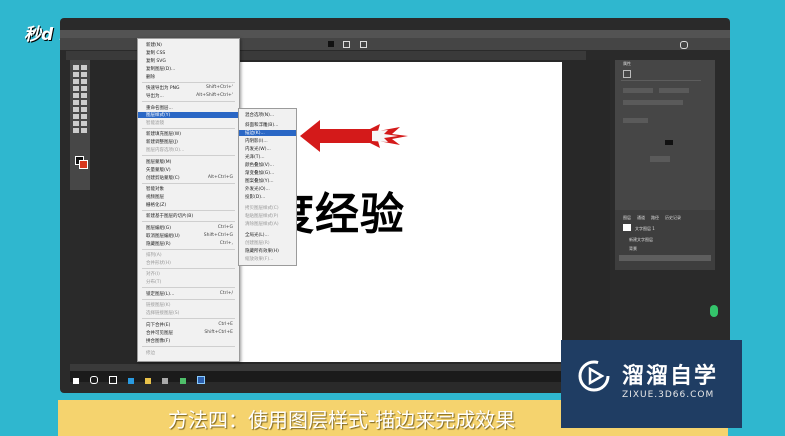 The image size is (785, 436). I want to click on hand-tool-icon, so click(76, 130).